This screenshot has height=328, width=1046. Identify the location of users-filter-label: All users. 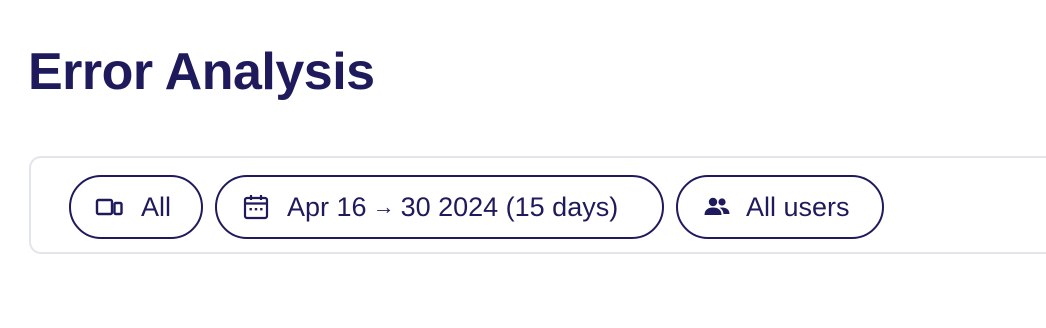
(798, 207).